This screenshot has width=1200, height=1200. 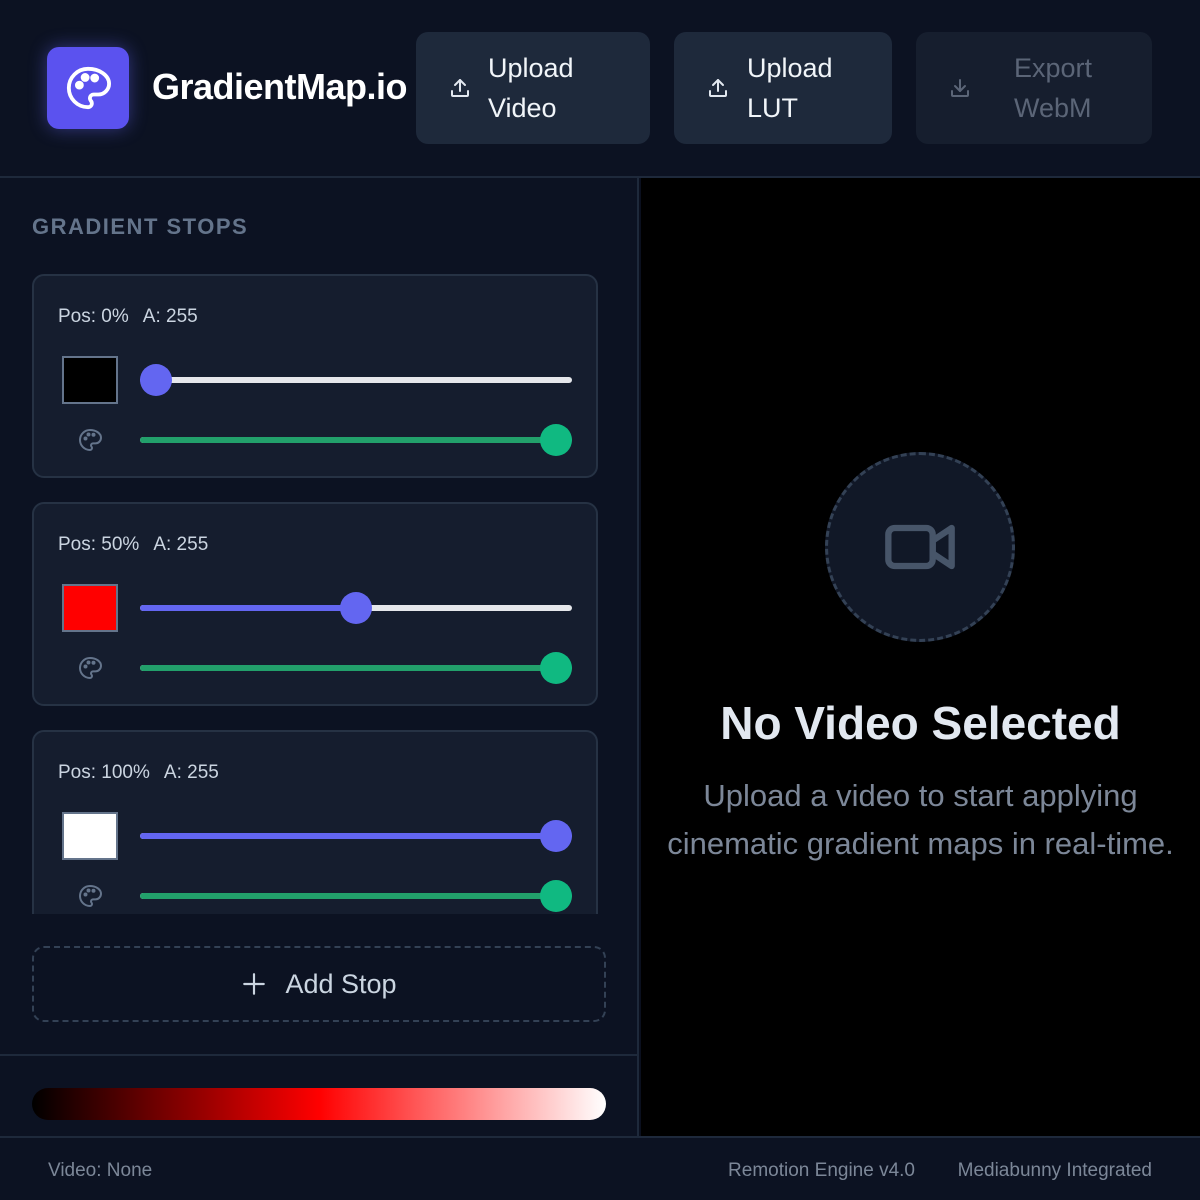 I want to click on download-icon, so click(x=960, y=88).